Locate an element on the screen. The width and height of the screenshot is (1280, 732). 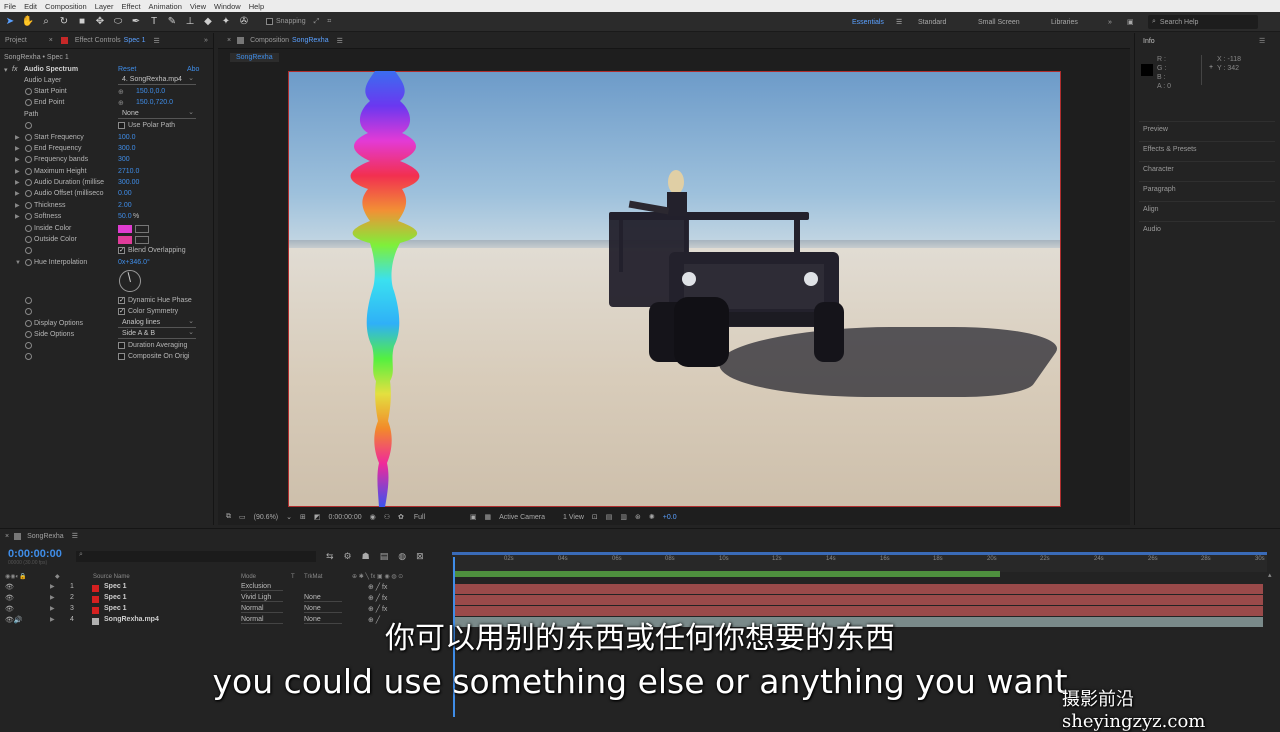
use-polar-path-checkbox is located at coordinates (121, 125).